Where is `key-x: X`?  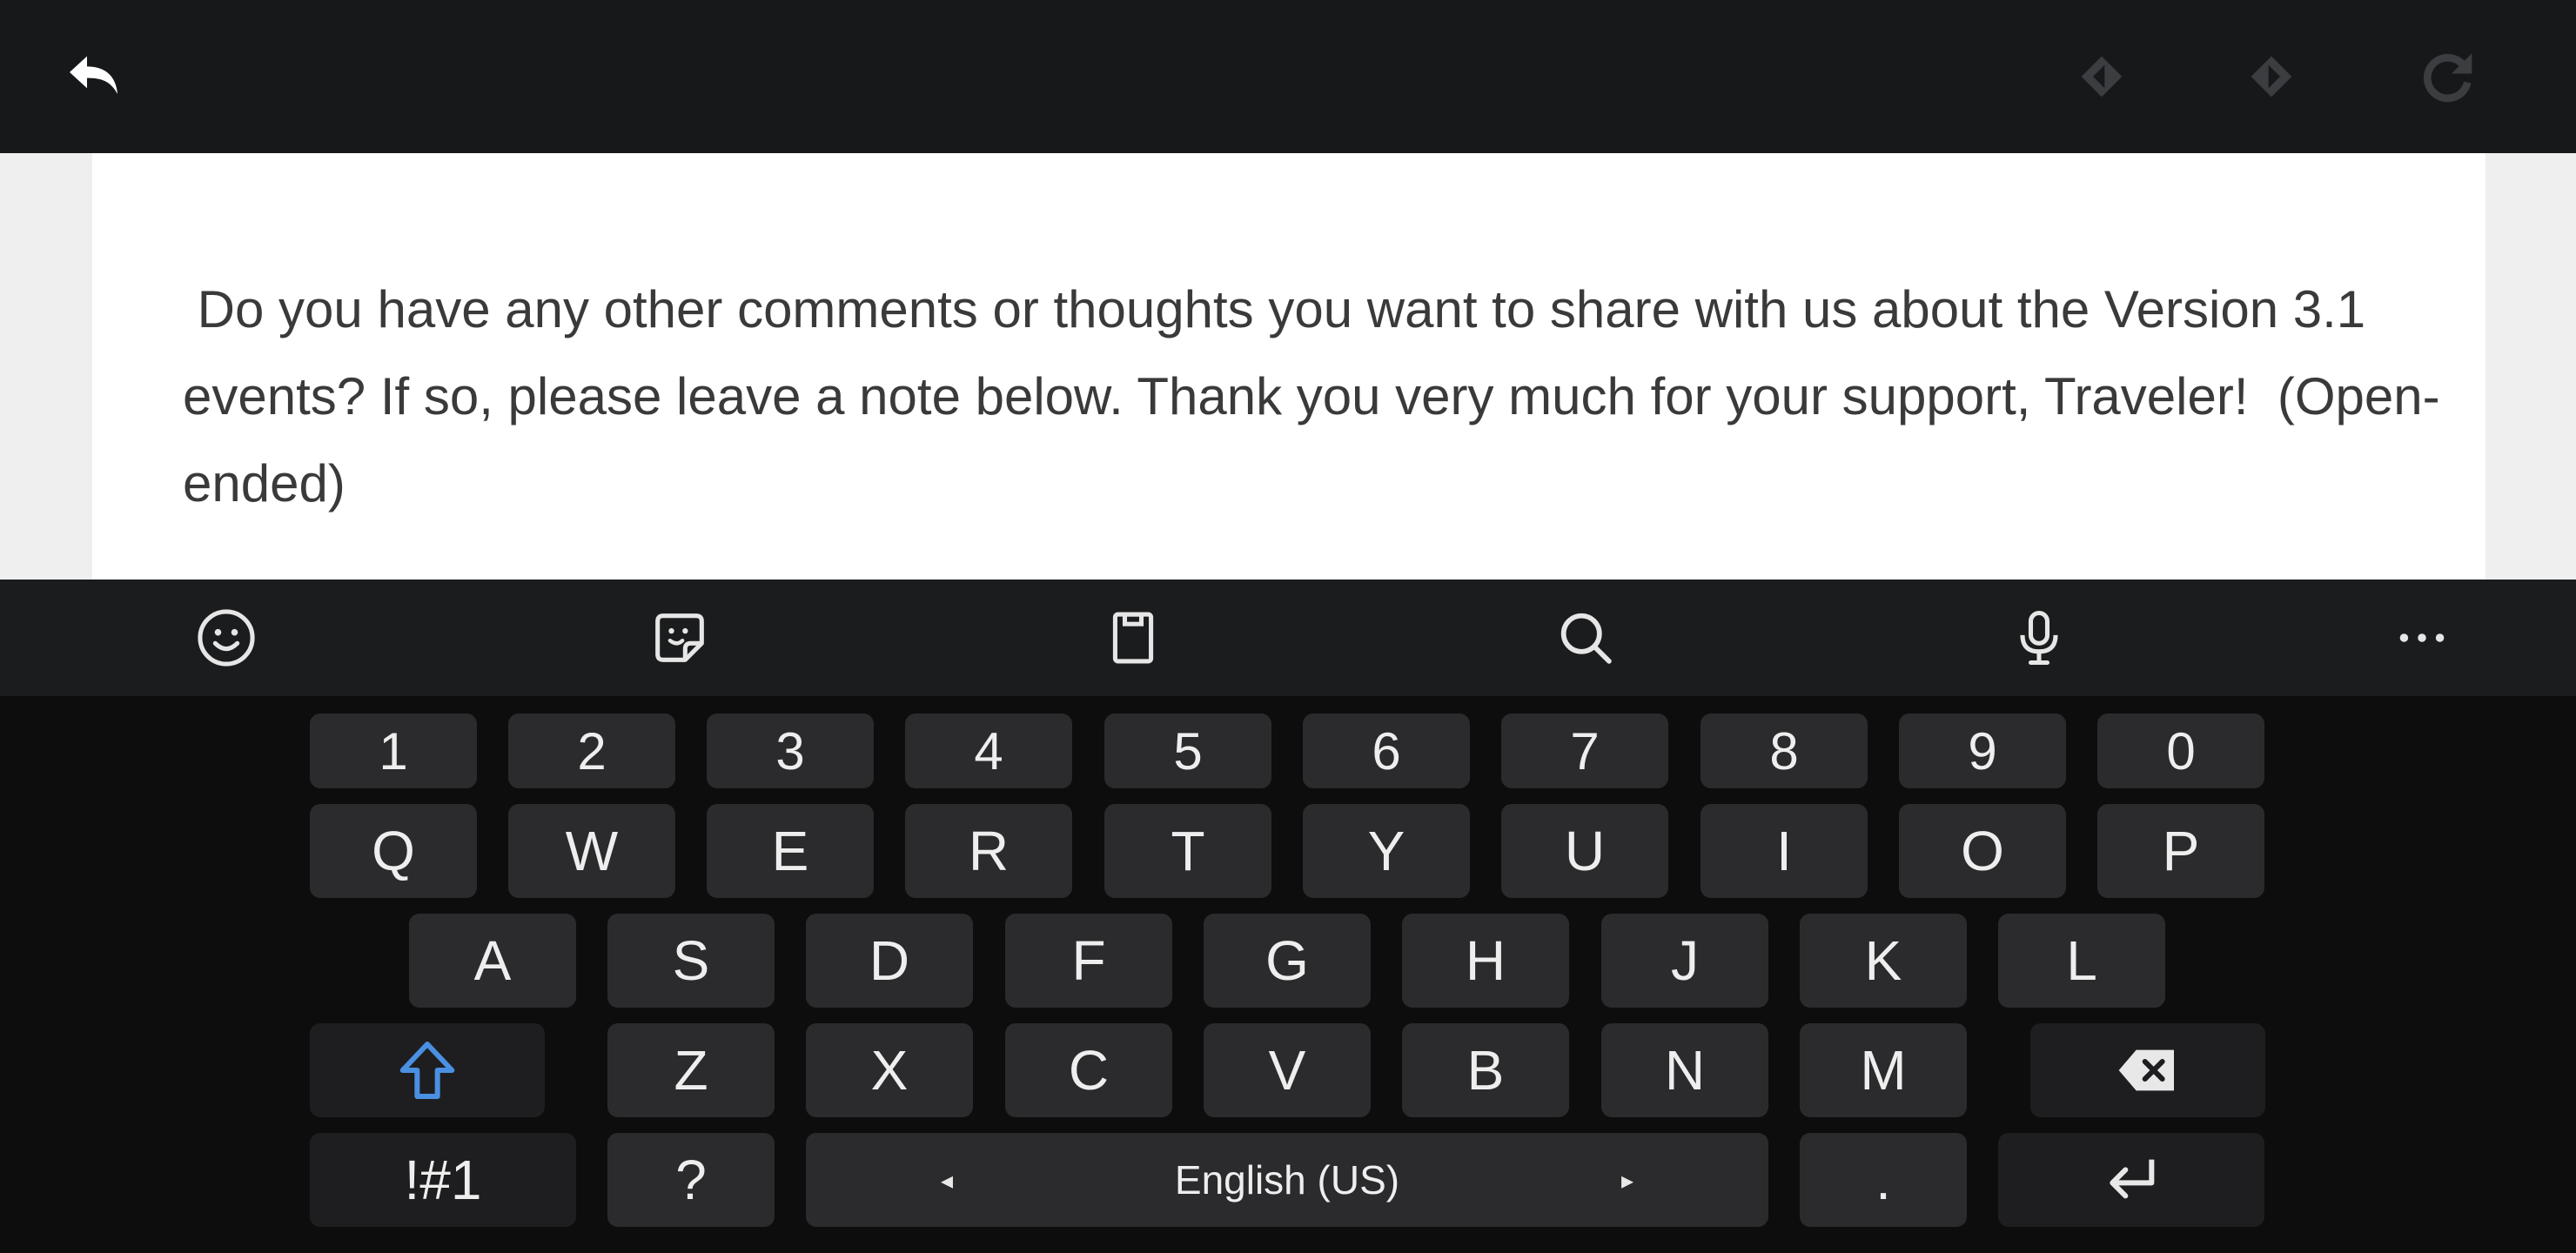
key-x: X is located at coordinates (889, 1070).